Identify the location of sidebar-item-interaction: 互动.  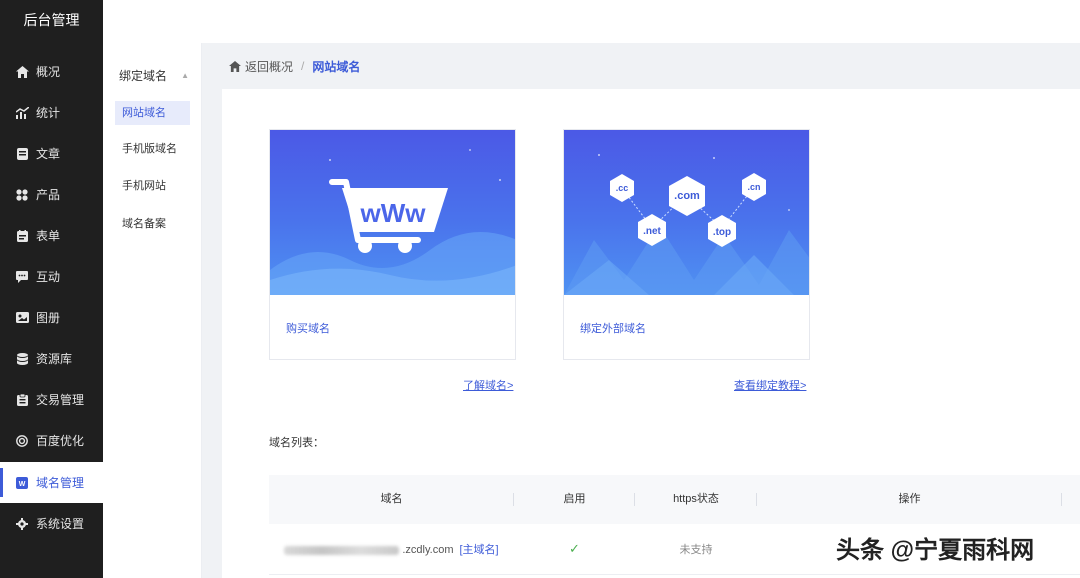
(51, 276).